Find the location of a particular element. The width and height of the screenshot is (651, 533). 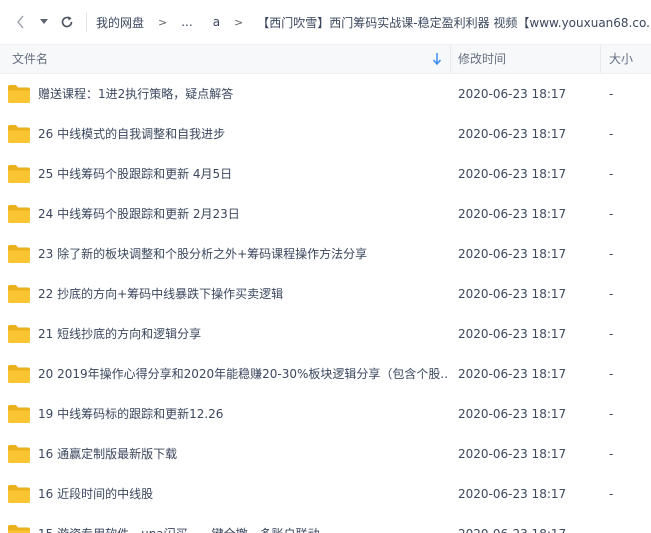

file-row: 22 抄底的方向+筹码中线暴跌下操作买卖逻辑 2020-06-23 18:17 - is located at coordinates (325, 294).